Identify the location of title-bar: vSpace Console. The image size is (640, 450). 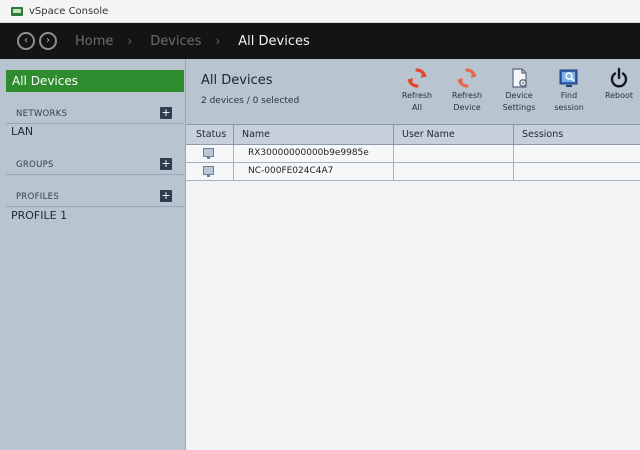
(320, 11).